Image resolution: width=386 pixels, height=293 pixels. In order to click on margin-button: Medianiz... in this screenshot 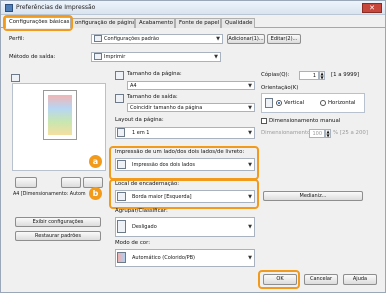, I will do `click(313, 196)`.